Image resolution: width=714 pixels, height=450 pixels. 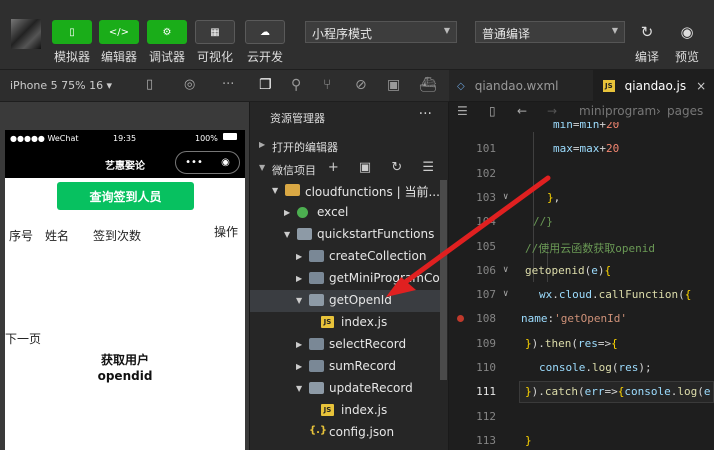 I want to click on avatar, so click(x=26, y=34).